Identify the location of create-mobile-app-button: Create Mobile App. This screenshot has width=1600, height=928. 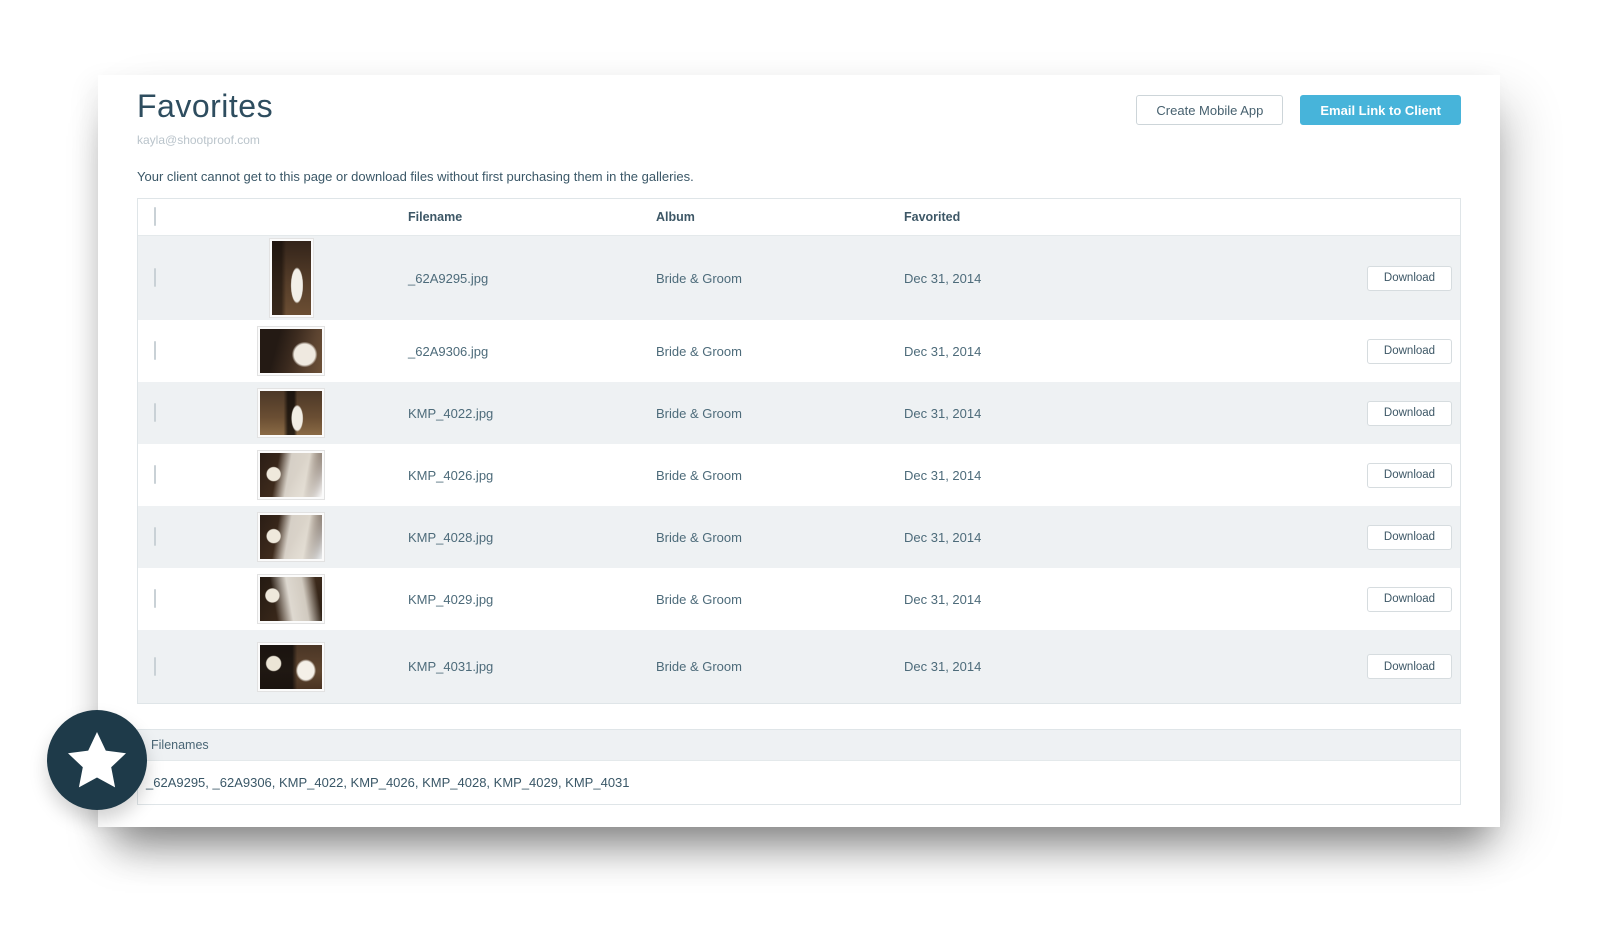
(1210, 110).